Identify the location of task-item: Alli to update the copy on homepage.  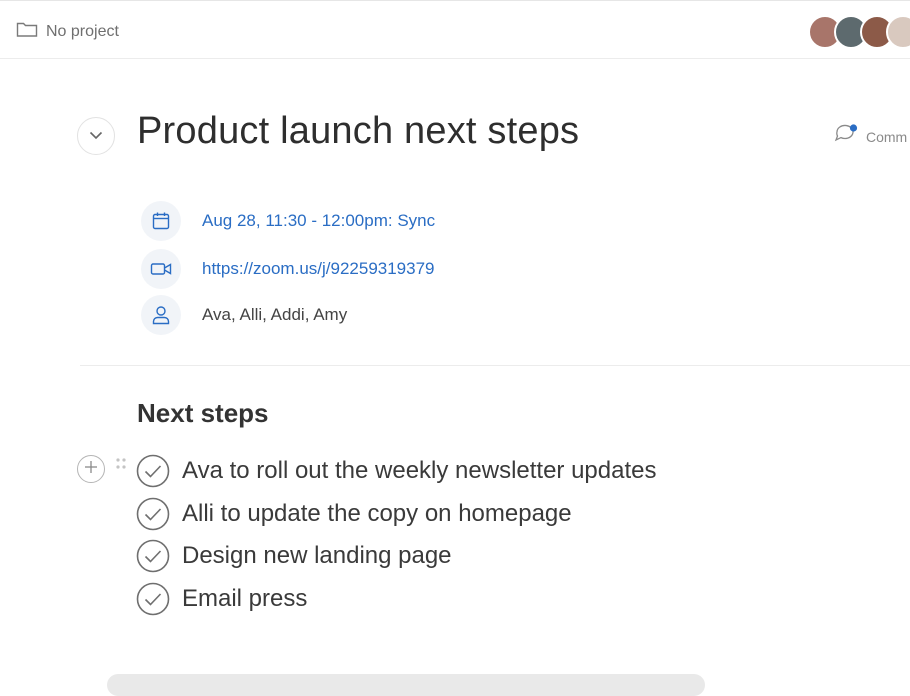
(354, 514).